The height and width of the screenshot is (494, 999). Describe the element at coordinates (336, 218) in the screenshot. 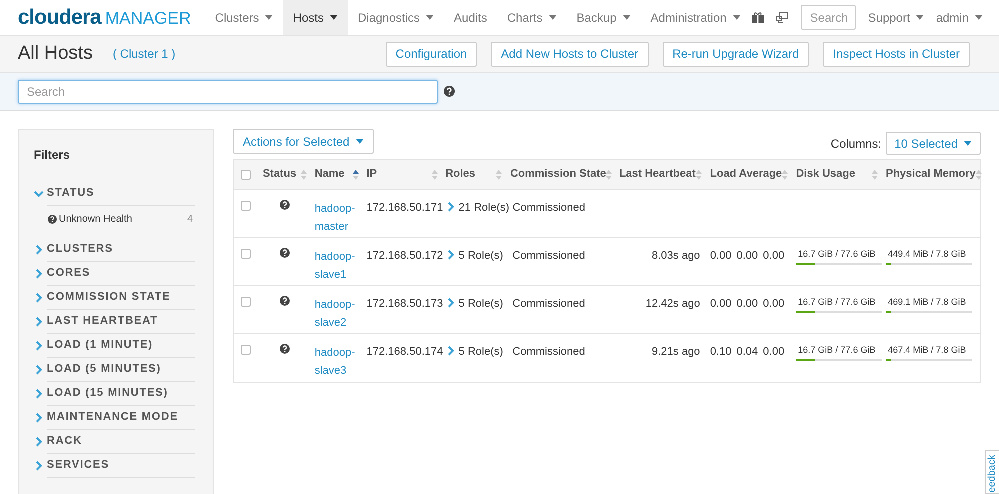

I see `host-link: hadoop-master` at that location.